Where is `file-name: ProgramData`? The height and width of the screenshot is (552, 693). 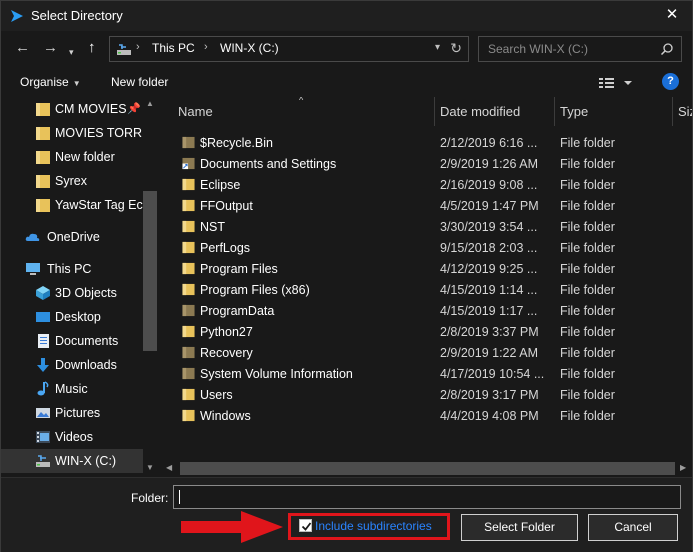
file-name: ProgramData is located at coordinates (237, 311).